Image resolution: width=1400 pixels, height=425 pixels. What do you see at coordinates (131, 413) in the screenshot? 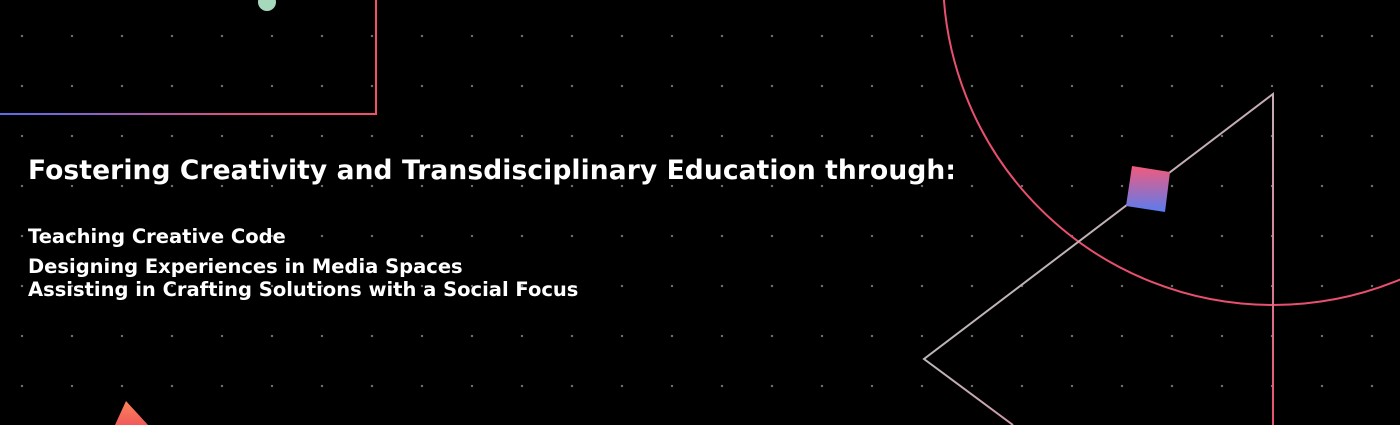
I see `orange-triangle` at bounding box center [131, 413].